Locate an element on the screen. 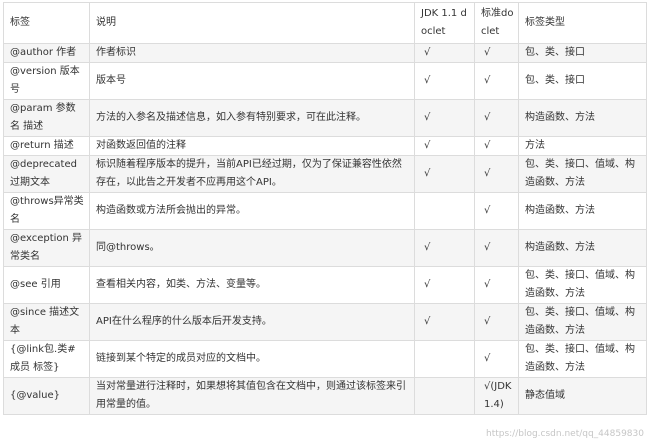 The height and width of the screenshot is (445, 650). cell-type: 方法 is located at coordinates (582, 146).